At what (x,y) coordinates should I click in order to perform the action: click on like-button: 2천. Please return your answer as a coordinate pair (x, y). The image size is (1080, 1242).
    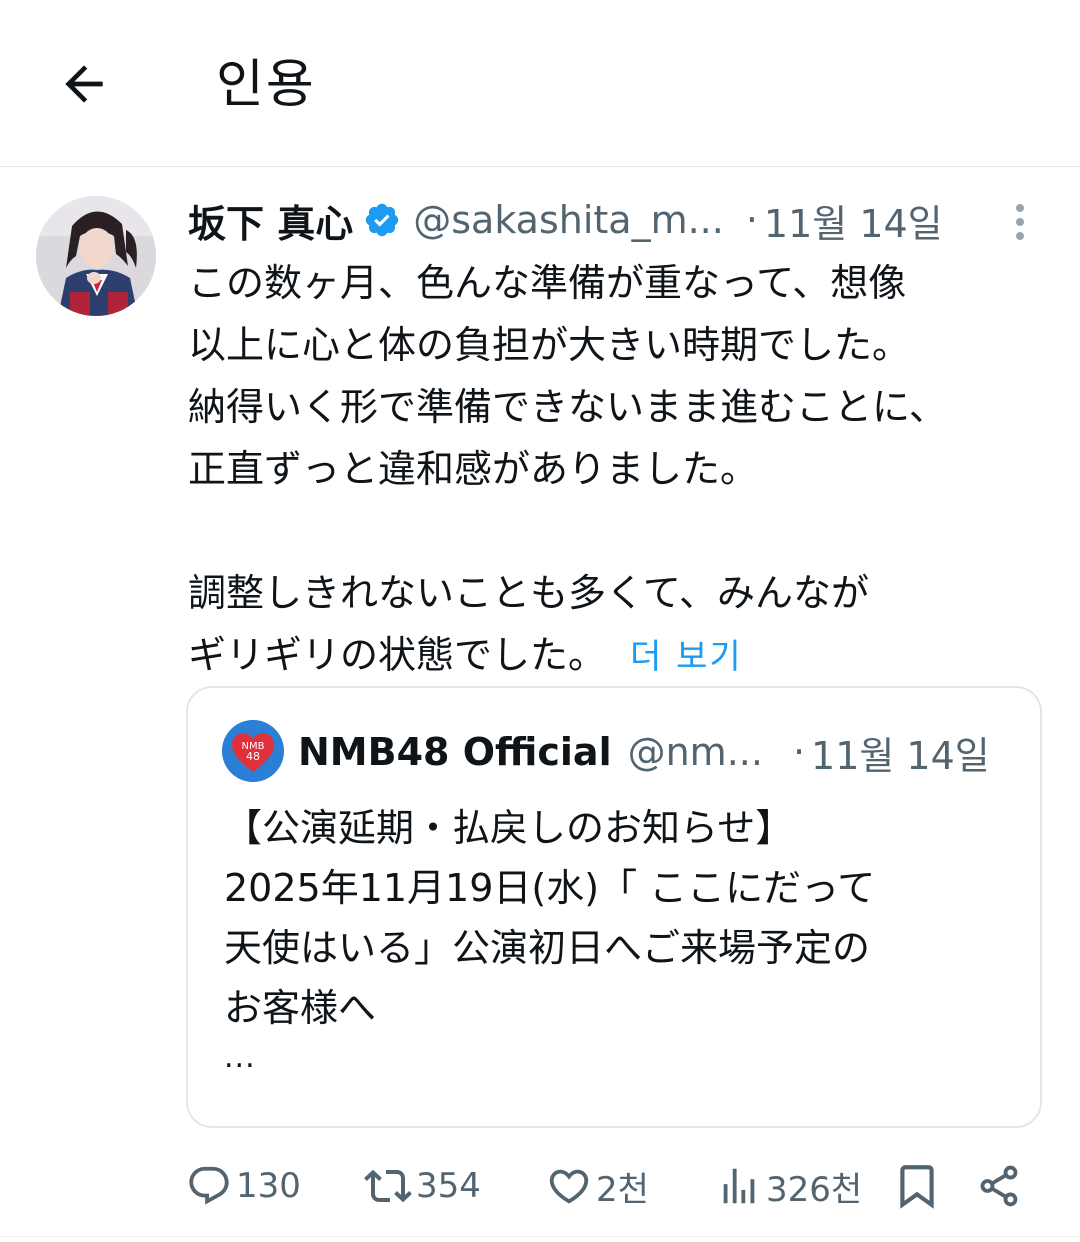
    Looking at the image, I should click on (597, 1186).